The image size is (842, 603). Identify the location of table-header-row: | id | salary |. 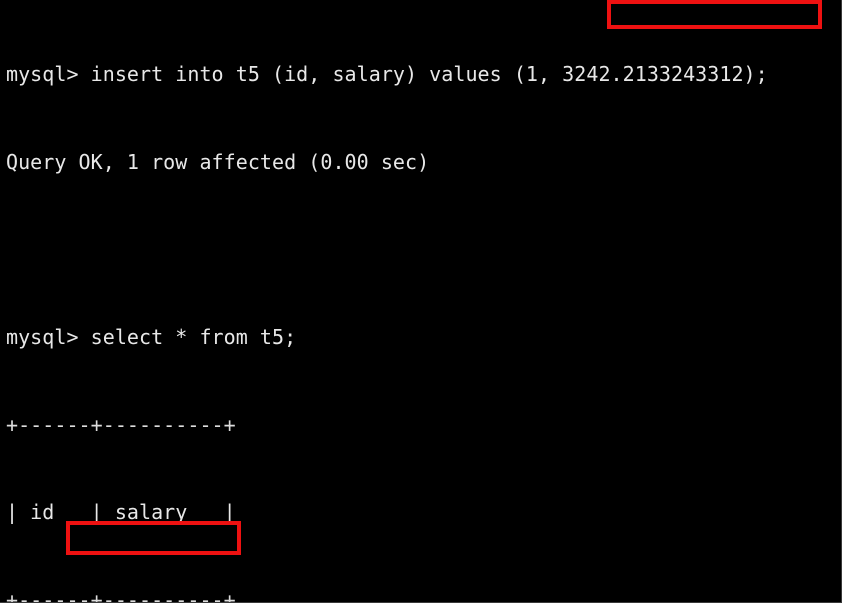
(121, 512).